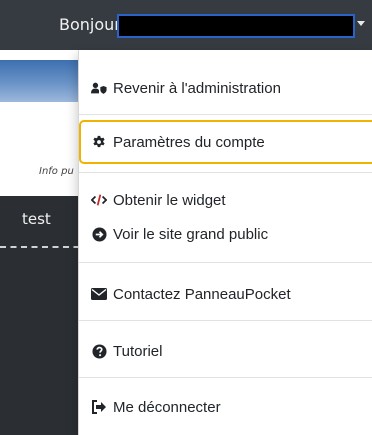 Image resolution: width=372 pixels, height=435 pixels. What do you see at coordinates (236, 26) in the screenshot?
I see `user-name-redacted` at bounding box center [236, 26].